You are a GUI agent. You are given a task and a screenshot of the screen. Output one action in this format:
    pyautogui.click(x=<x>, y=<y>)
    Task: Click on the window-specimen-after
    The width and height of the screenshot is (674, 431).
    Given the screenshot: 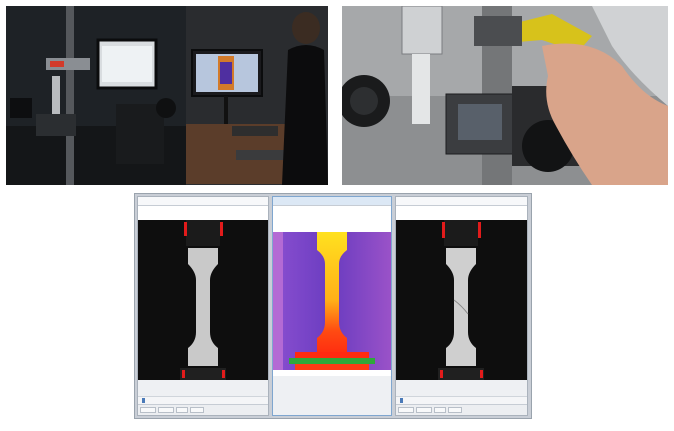 What is the action you would take?
    pyautogui.click(x=461, y=306)
    